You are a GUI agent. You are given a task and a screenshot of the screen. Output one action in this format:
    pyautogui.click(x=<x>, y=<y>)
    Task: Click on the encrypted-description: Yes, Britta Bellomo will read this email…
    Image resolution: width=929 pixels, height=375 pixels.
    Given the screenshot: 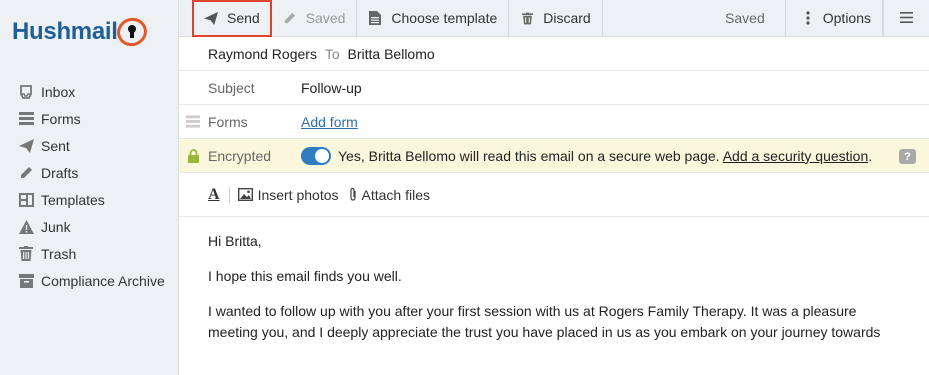 What is the action you would take?
    pyautogui.click(x=605, y=155)
    